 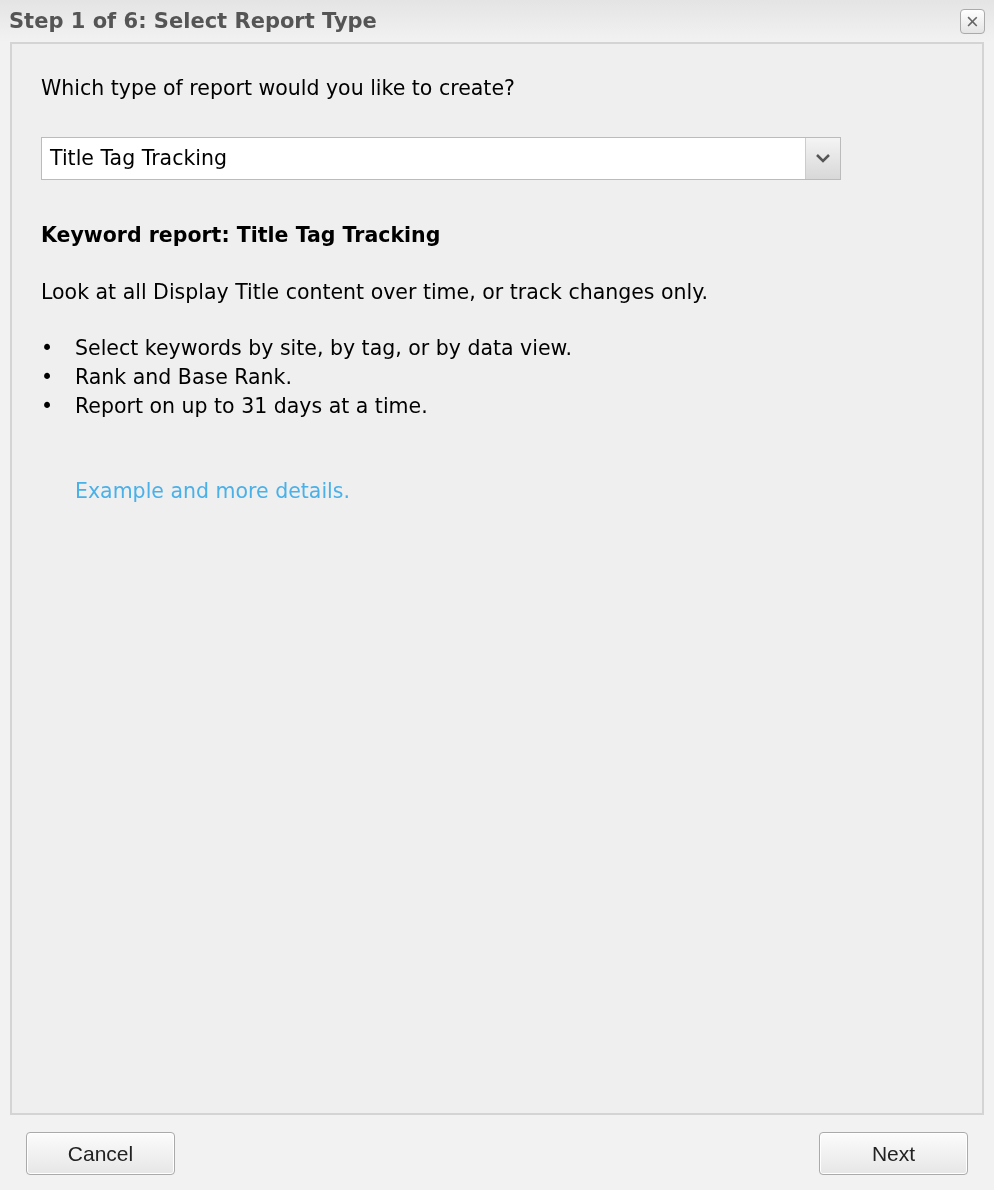 I want to click on report-heading: Keyword report: Title Tag Tracking, so click(x=241, y=235).